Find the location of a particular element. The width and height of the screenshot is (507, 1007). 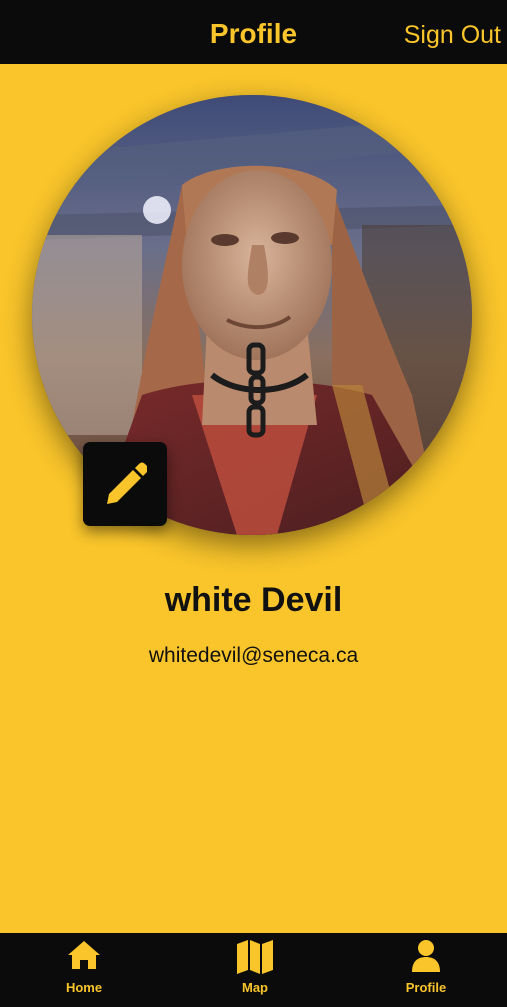

tab-home: Home is located at coordinates (84, 970).